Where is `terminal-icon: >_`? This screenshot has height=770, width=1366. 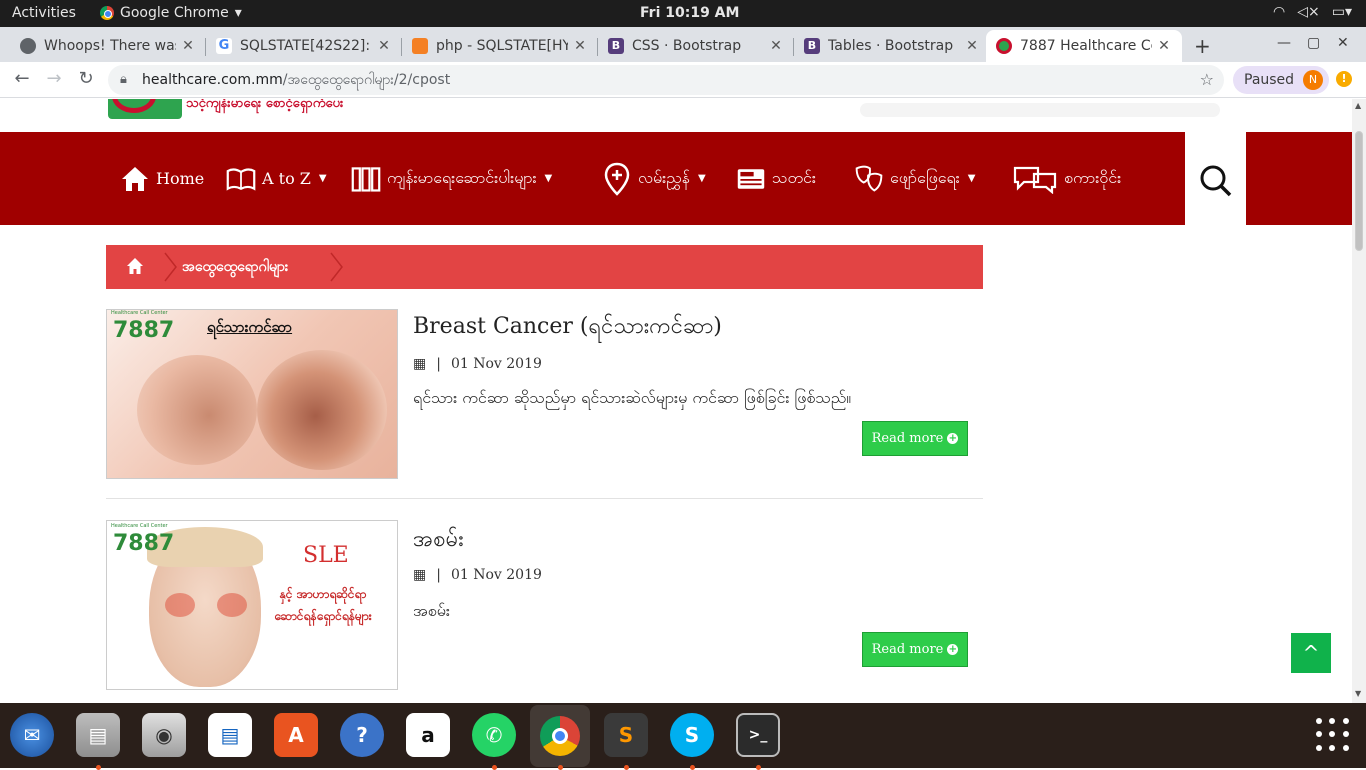
terminal-icon: >_ is located at coordinates (758, 735).